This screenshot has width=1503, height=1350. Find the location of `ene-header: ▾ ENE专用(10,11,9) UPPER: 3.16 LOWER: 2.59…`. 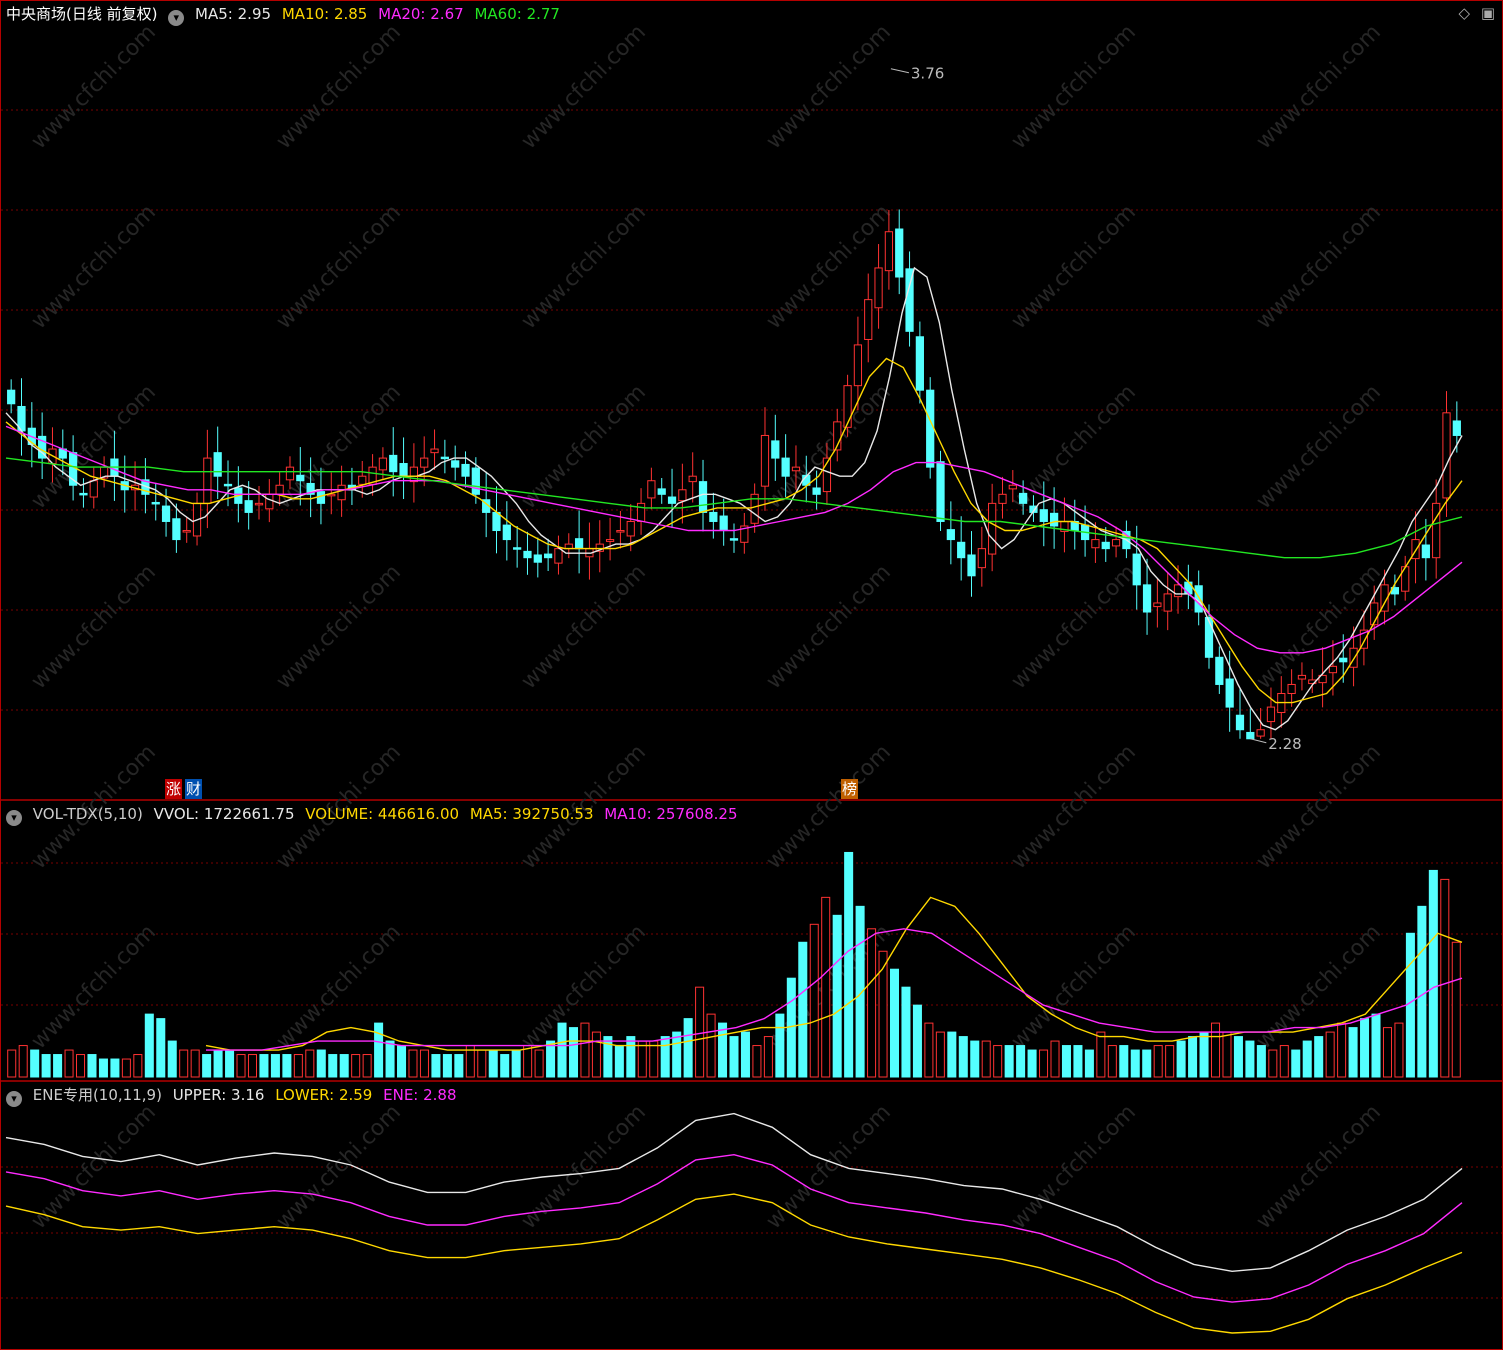

ene-header: ▾ ENE专用(10,11,9) UPPER: 3.16 LOWER: 2.59… is located at coordinates (234, 1095).